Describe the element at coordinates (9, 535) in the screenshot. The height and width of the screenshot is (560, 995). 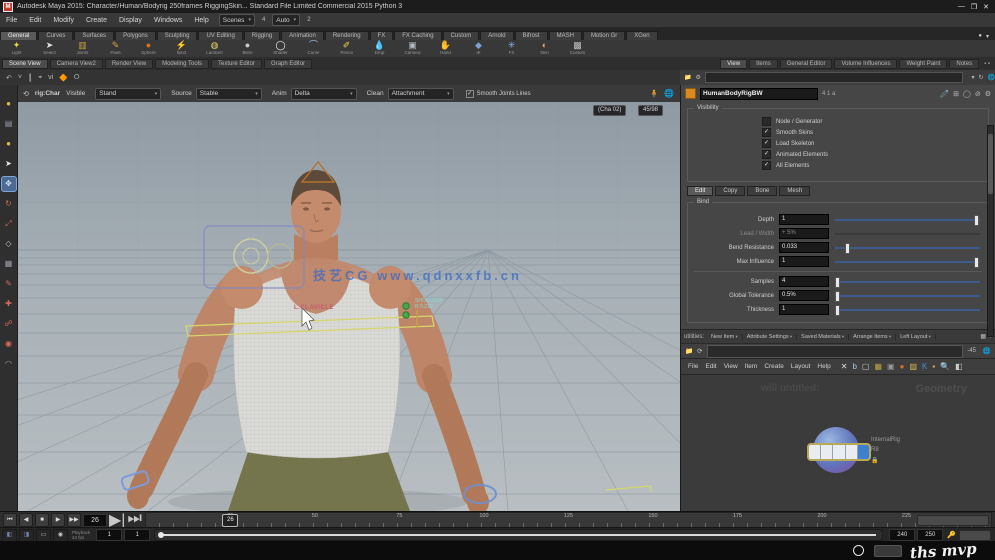
I see `range-toggle-button: ◧` at that location.